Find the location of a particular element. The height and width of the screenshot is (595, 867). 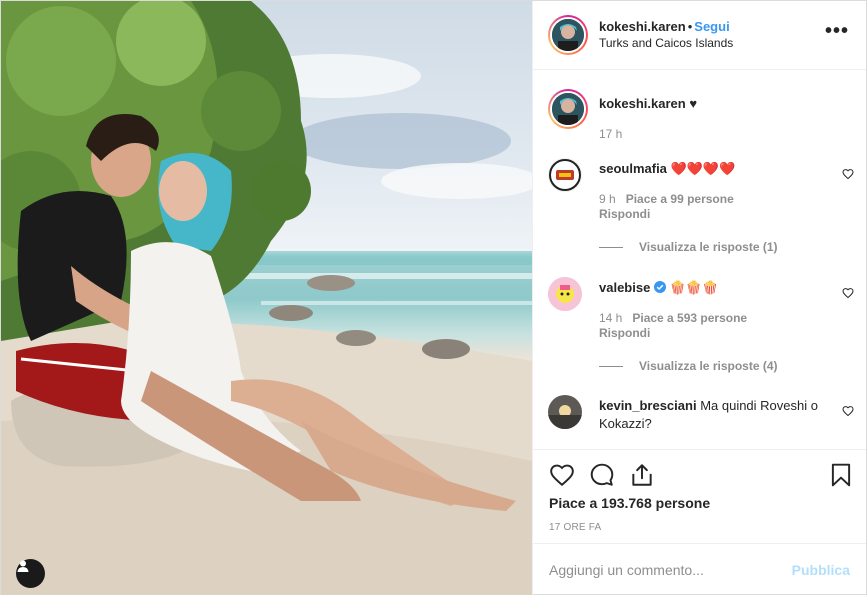

share-icon is located at coordinates (642, 475).